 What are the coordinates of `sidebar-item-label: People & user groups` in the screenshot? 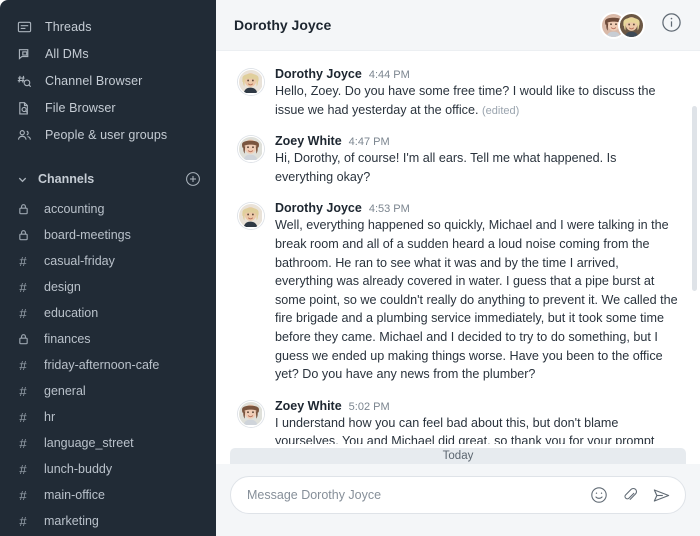 It's located at (106, 135).